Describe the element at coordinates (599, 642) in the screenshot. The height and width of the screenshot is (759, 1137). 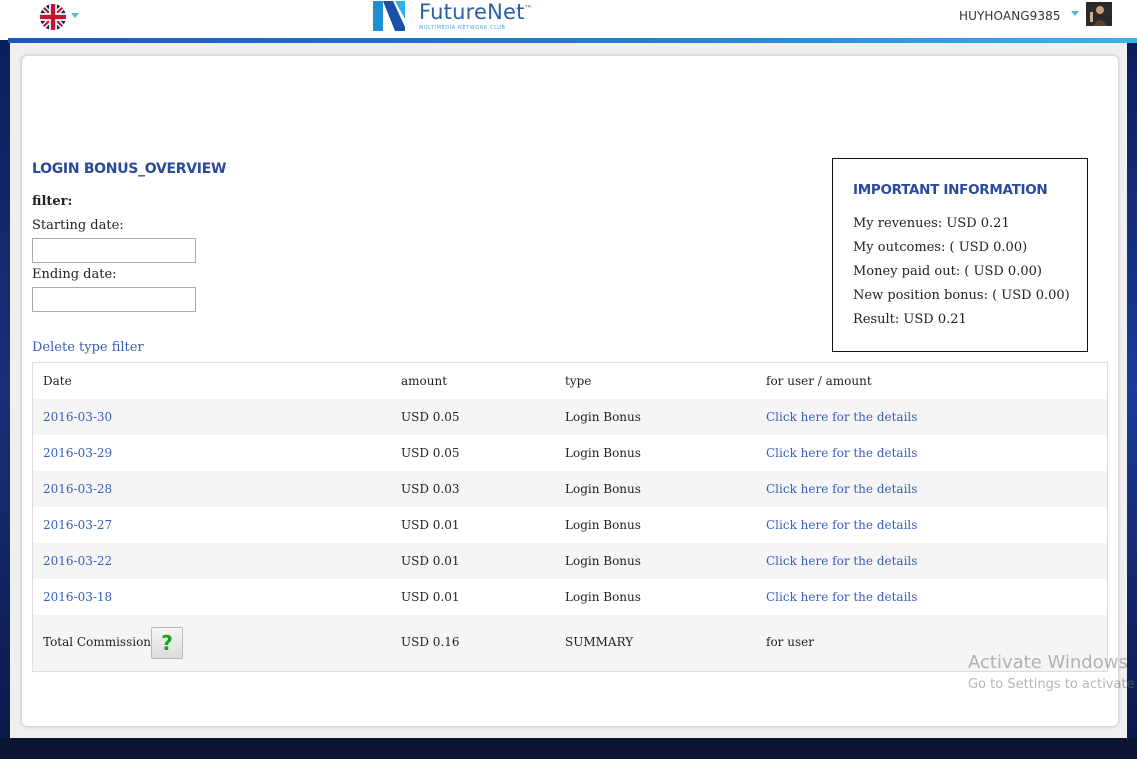
I see `total-type: SUMMARY` at that location.